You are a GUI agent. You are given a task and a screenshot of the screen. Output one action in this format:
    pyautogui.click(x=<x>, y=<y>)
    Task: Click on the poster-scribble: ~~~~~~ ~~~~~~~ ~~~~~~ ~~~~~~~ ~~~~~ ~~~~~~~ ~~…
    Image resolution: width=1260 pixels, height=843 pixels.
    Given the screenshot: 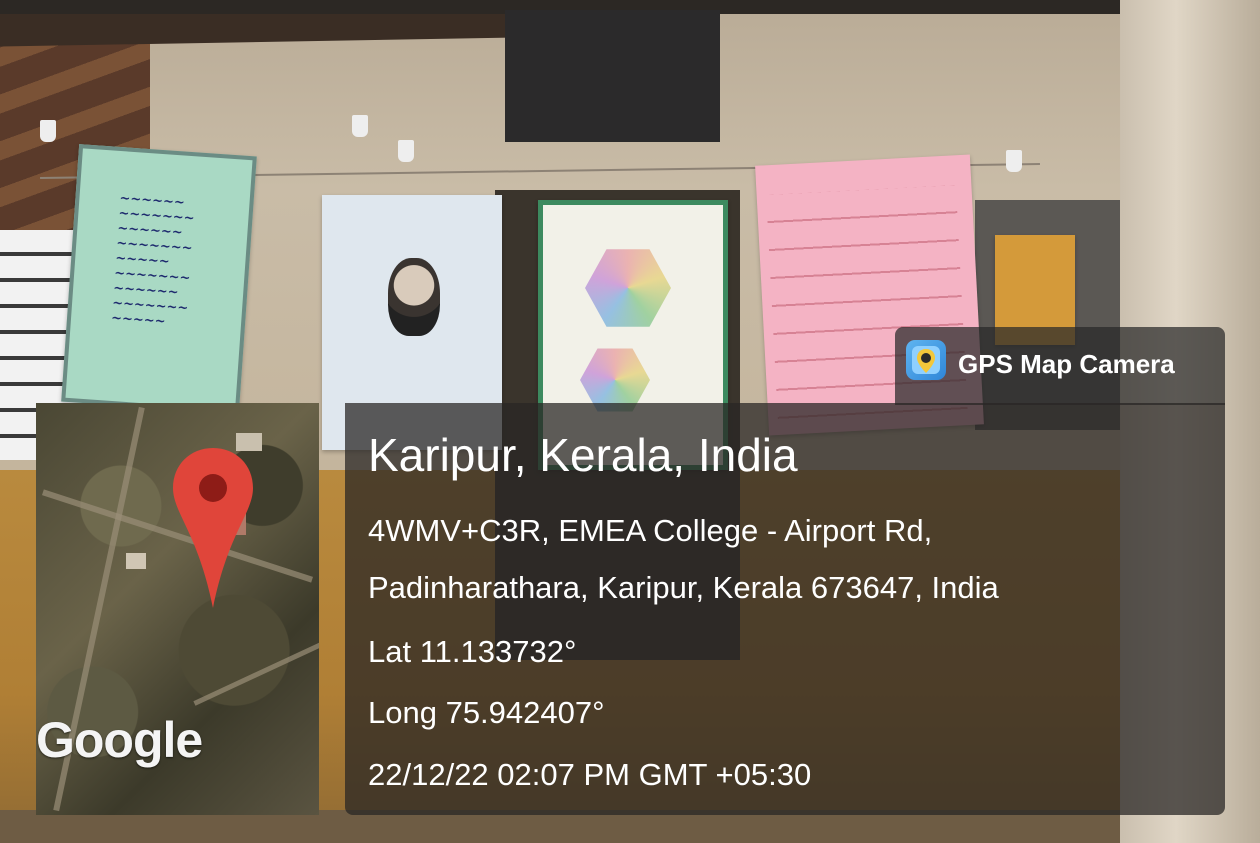 What is the action you would take?
    pyautogui.click(x=153, y=260)
    